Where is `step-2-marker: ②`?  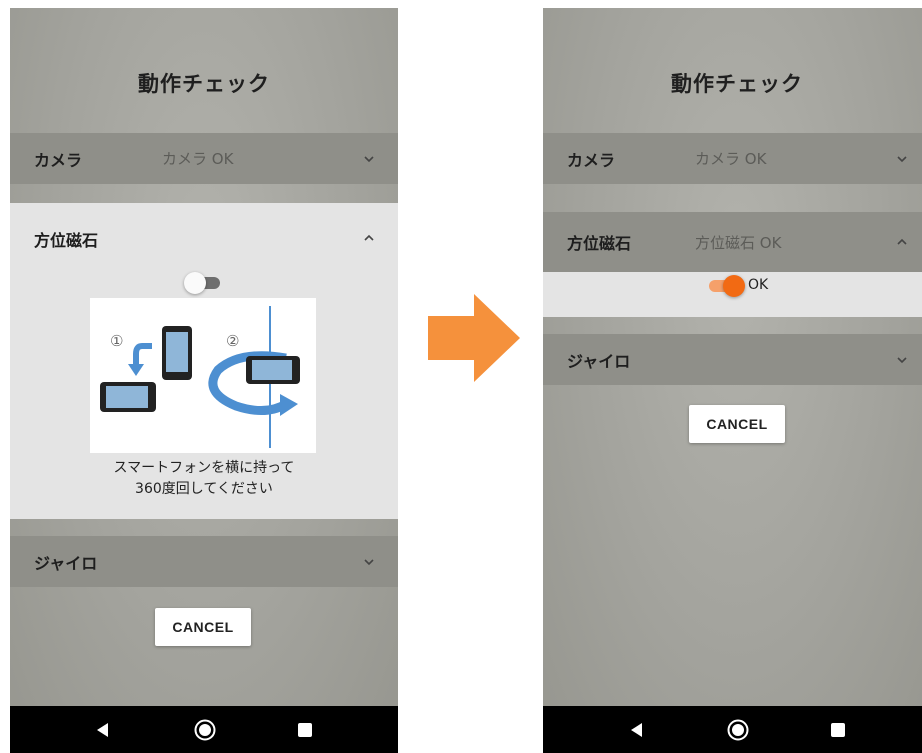
step-2-marker: ② is located at coordinates (232, 341).